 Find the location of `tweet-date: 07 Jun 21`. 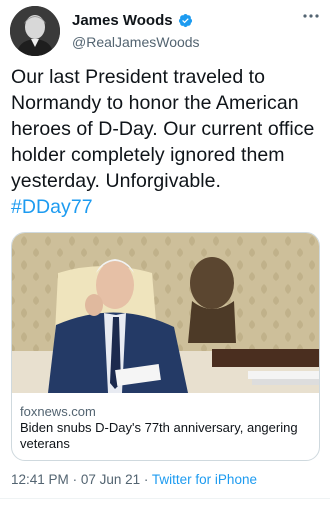

tweet-date: 07 Jun 21 is located at coordinates (110, 479).